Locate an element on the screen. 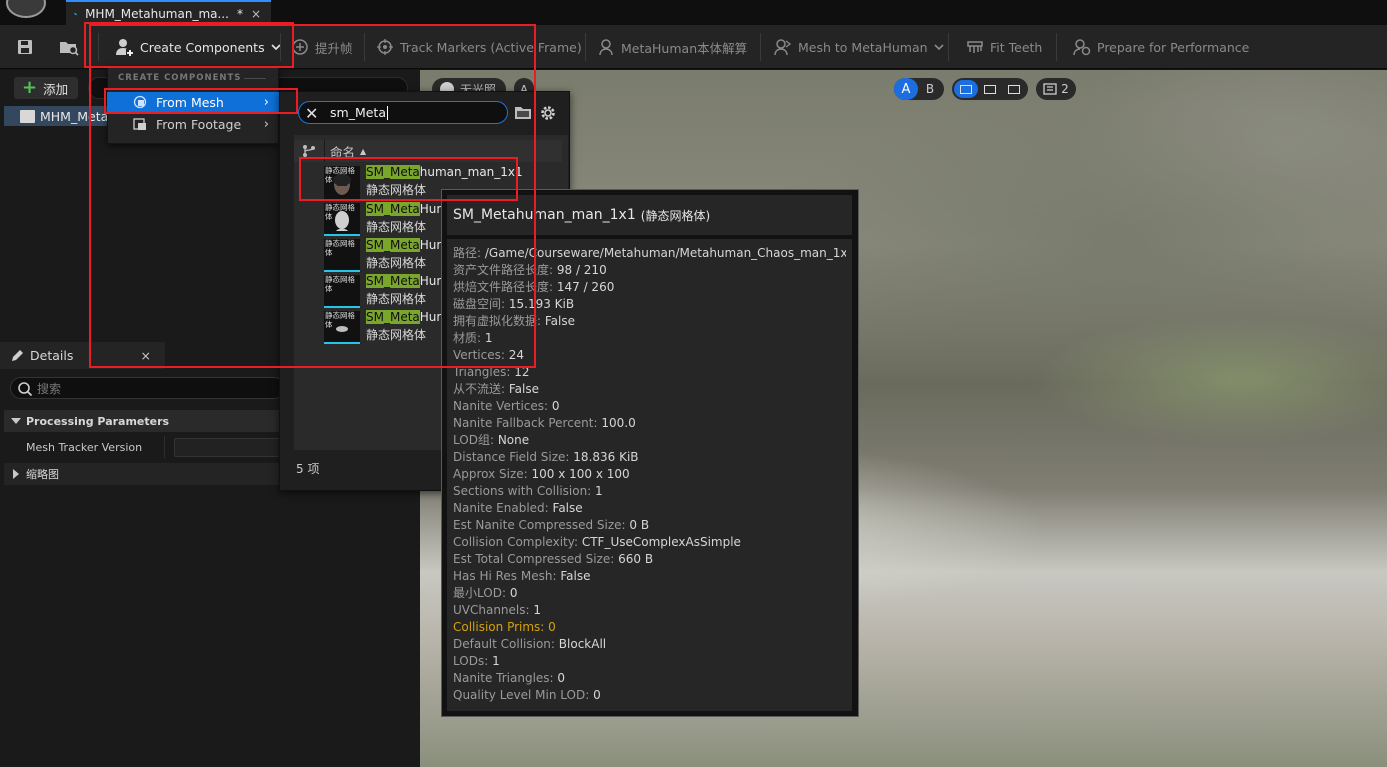  details-search-input: 搜索 is located at coordinates (147, 388).